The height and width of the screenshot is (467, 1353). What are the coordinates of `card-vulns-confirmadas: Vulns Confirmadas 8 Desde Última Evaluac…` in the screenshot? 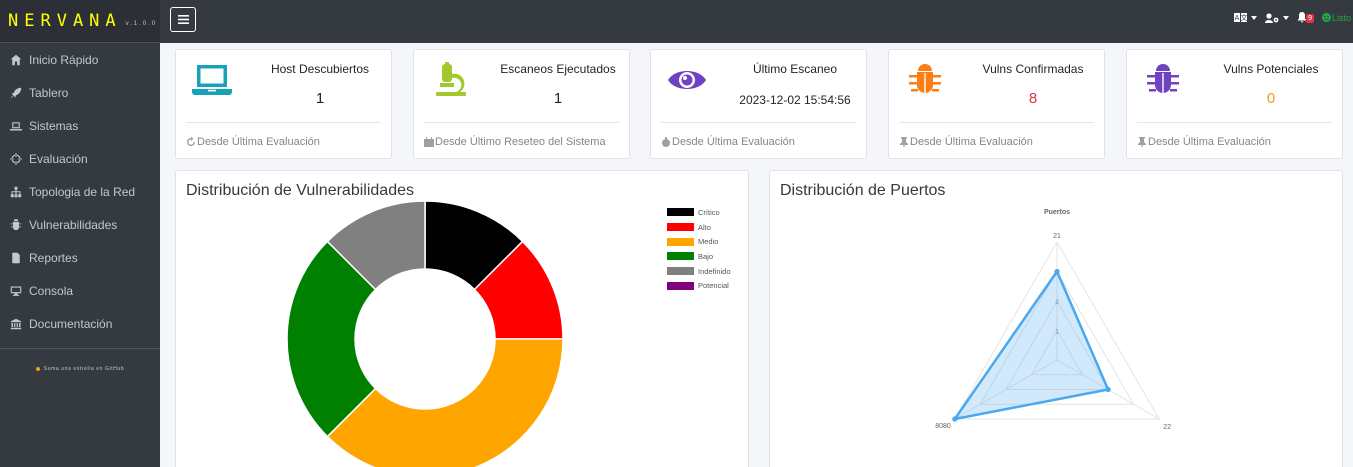 It's located at (996, 104).